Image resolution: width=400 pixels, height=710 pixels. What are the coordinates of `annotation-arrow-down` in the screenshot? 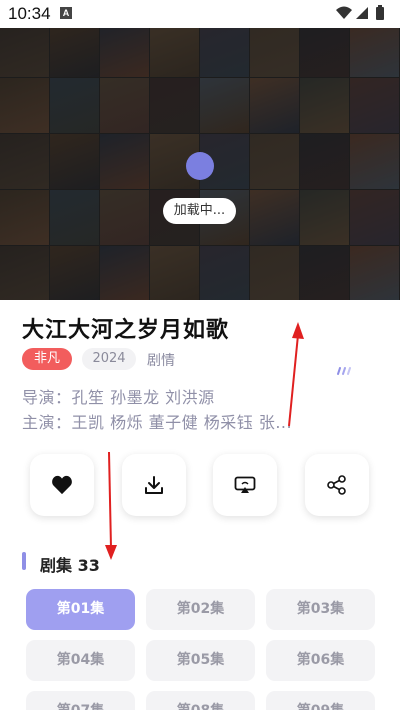 It's located at (111, 505).